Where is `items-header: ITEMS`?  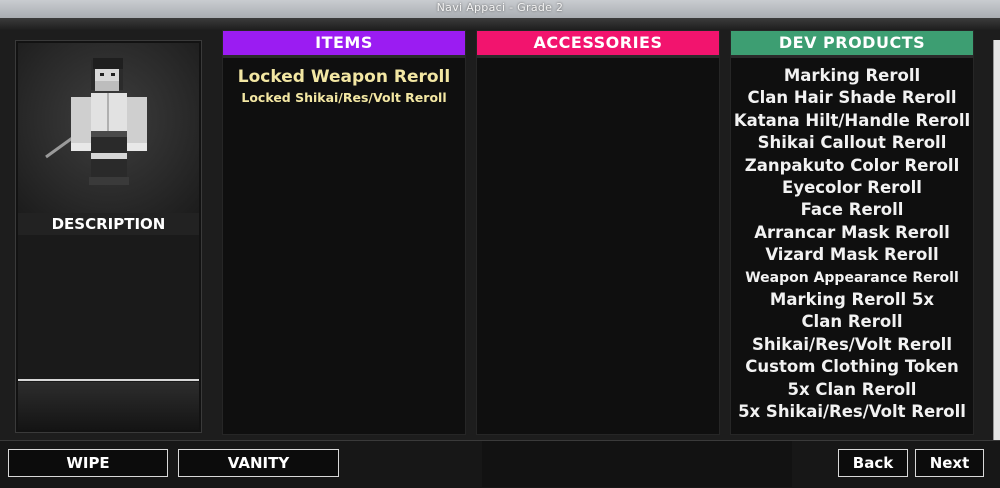 items-header: ITEMS is located at coordinates (344, 43).